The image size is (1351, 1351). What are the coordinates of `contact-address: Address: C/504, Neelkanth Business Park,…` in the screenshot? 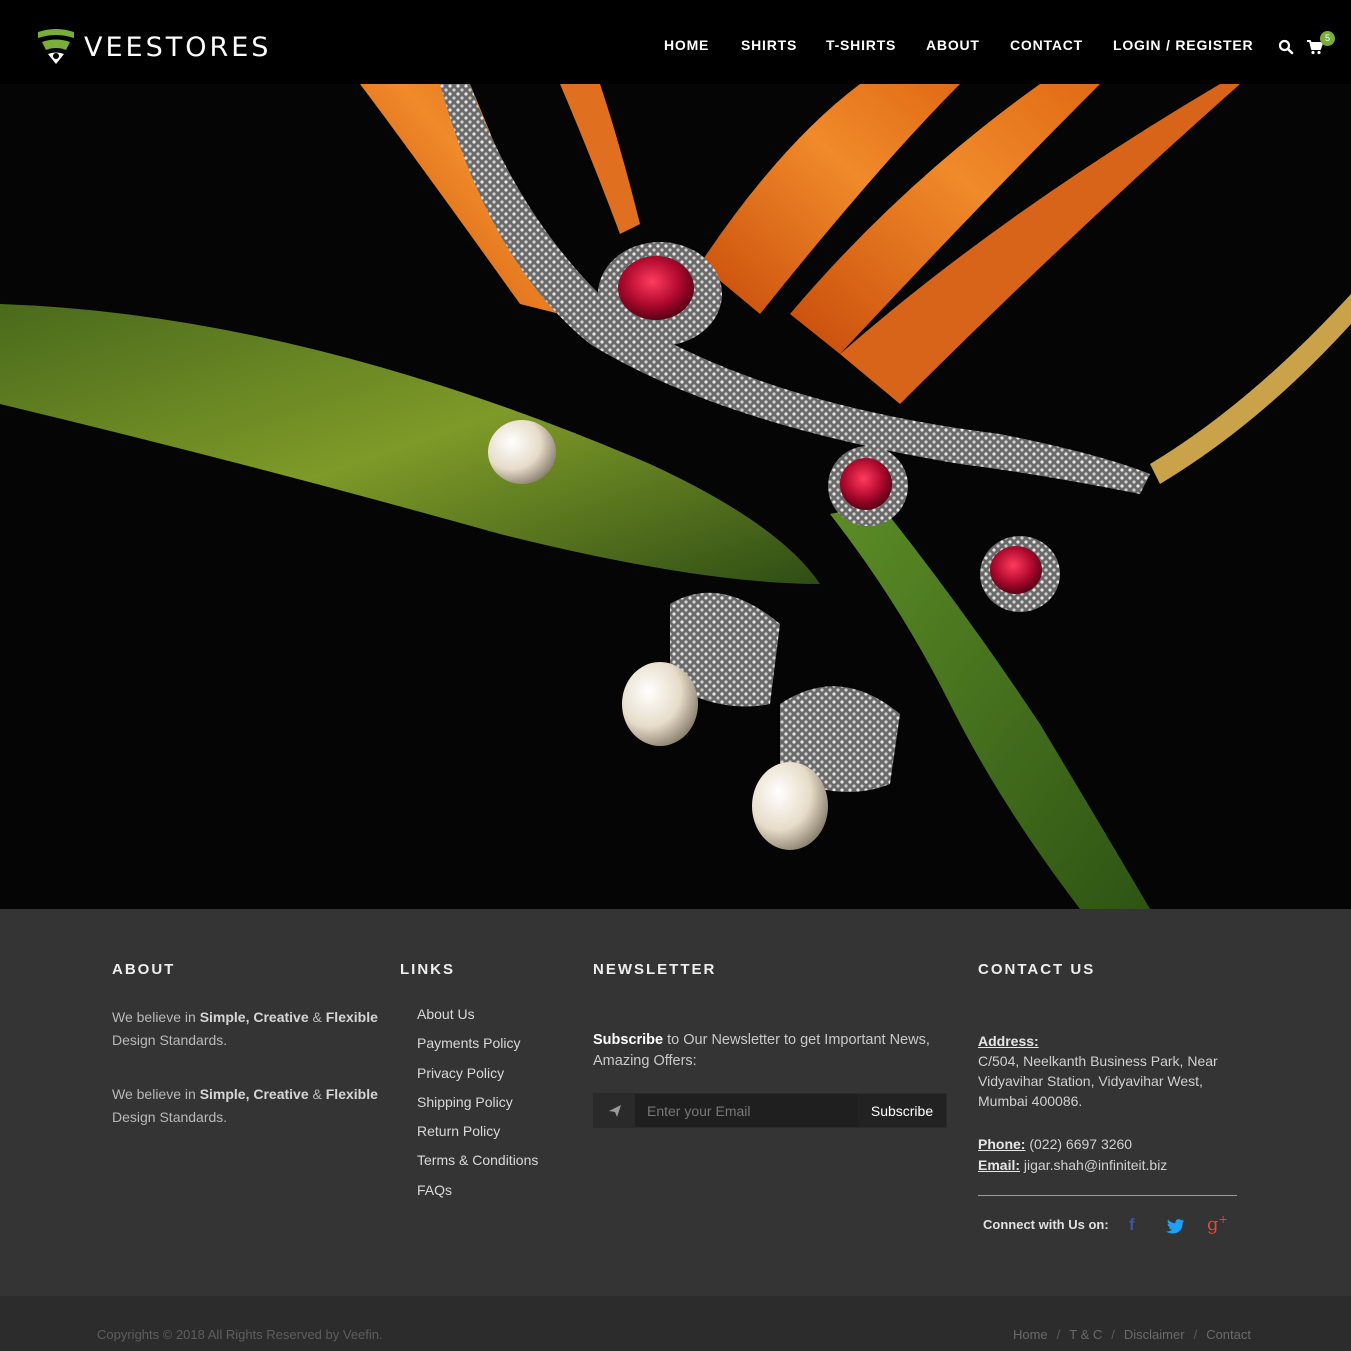 It's located at (1108, 1071).